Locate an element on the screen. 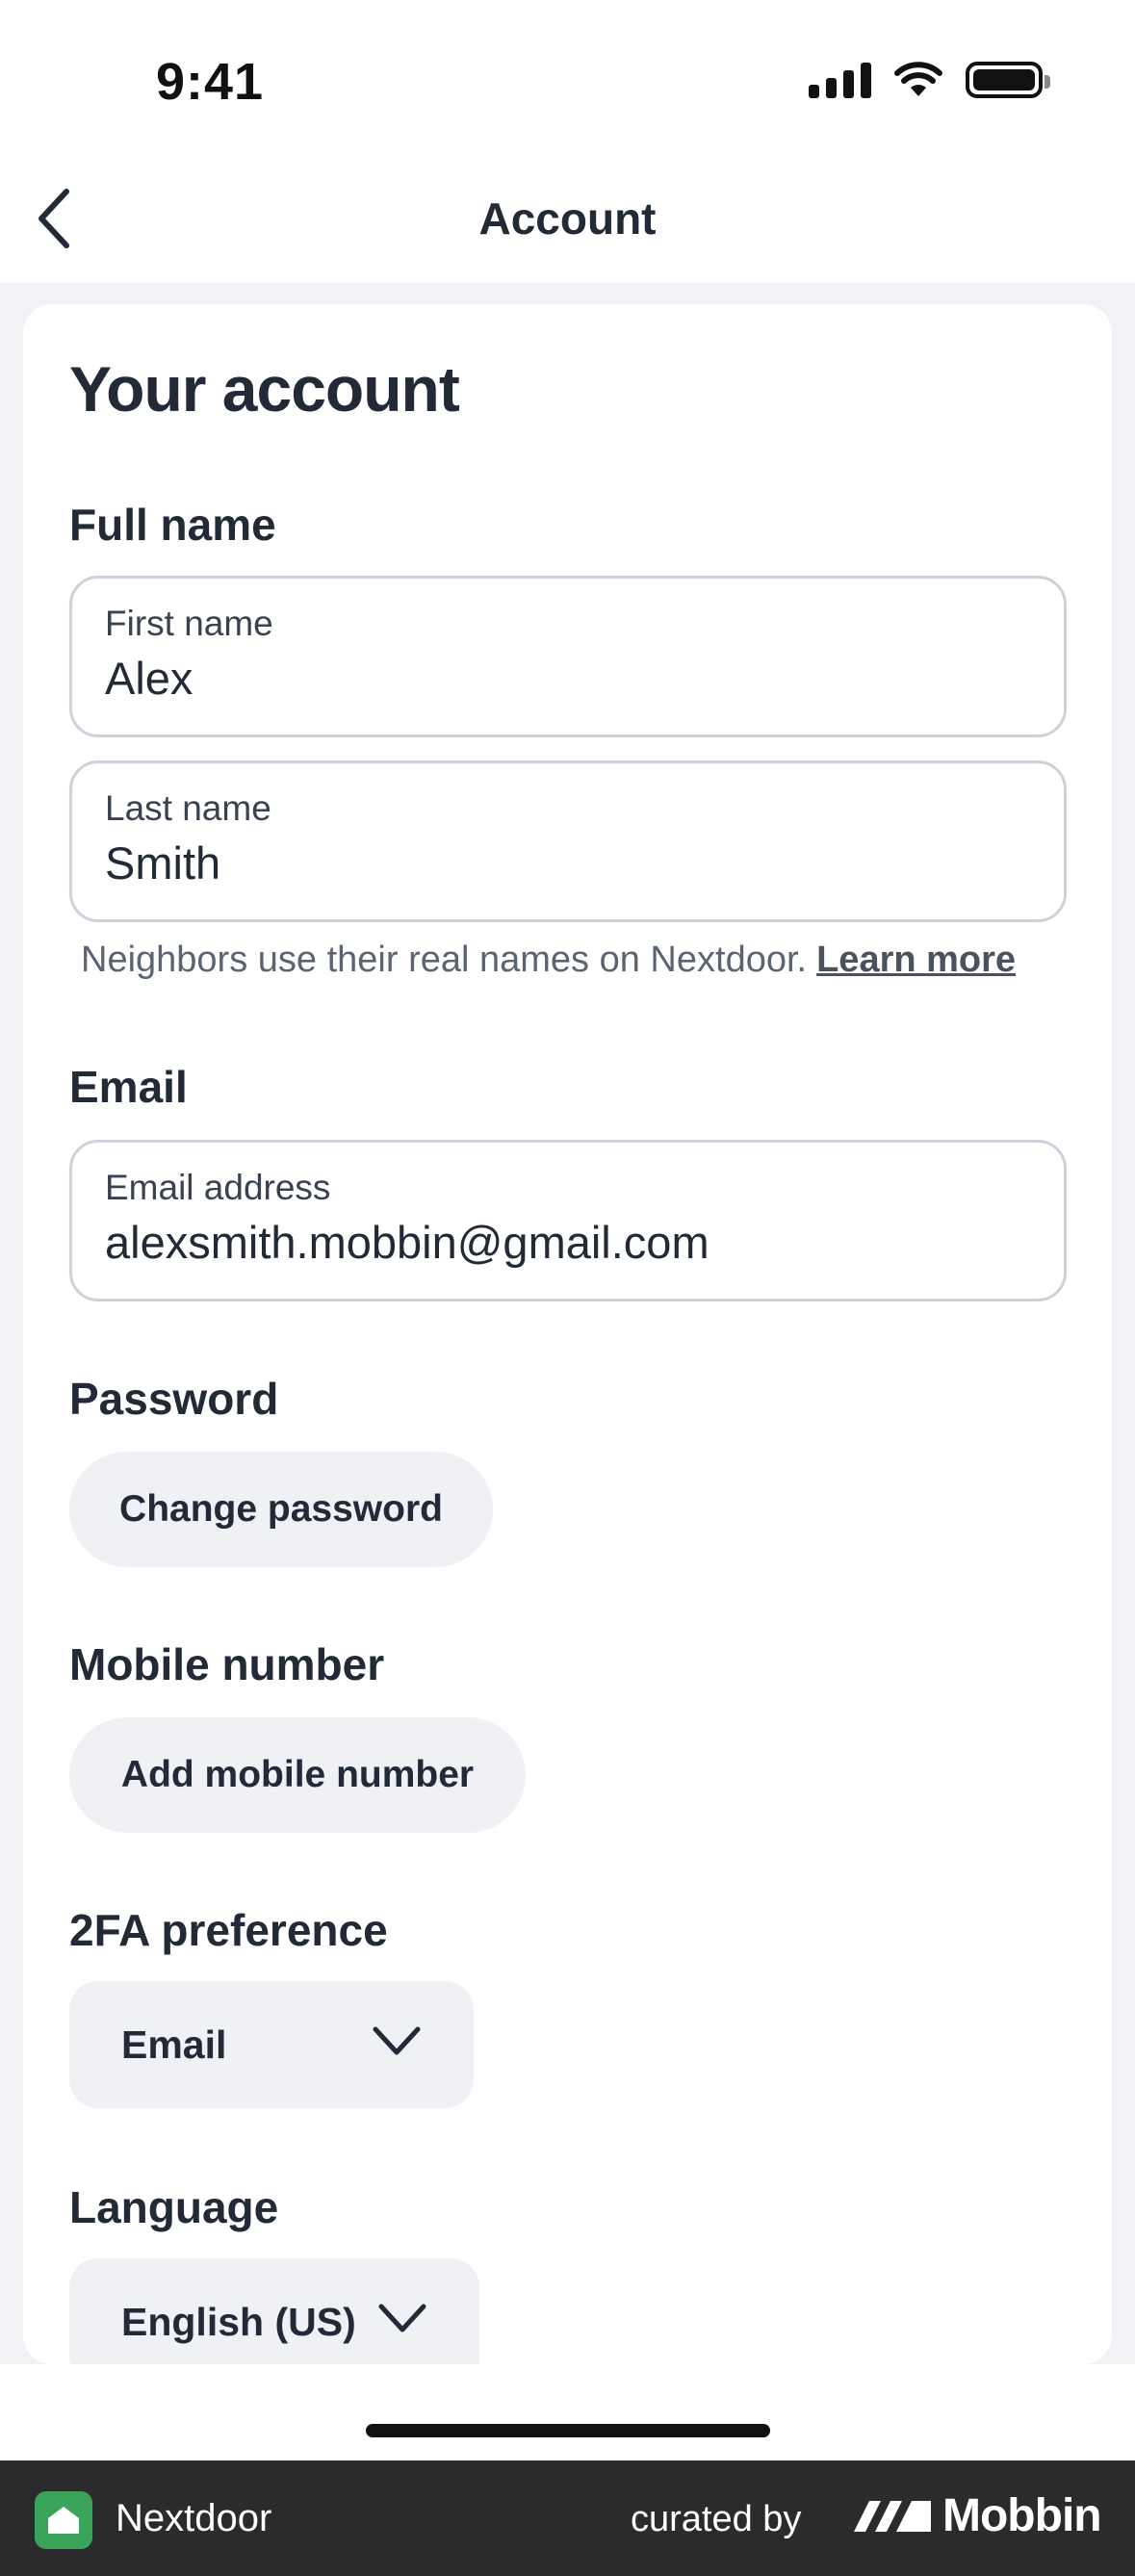 This screenshot has height=2576, width=1135. email-address-label: Email address is located at coordinates (218, 1188).